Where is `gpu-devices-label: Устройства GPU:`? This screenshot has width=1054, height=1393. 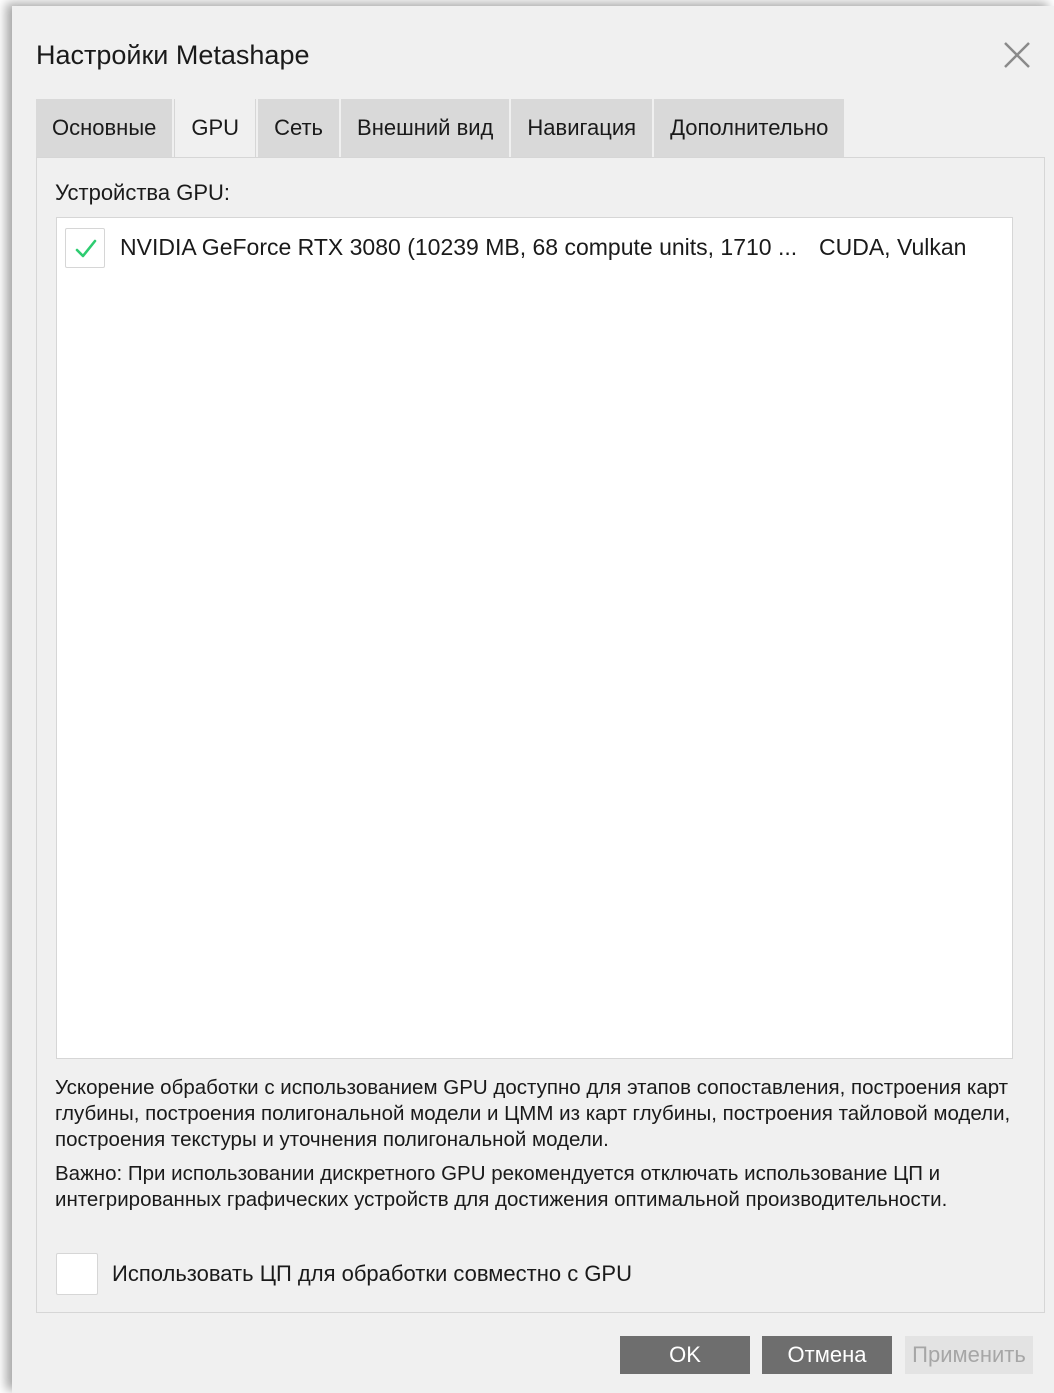
gpu-devices-label: Устройства GPU: is located at coordinates (142, 192).